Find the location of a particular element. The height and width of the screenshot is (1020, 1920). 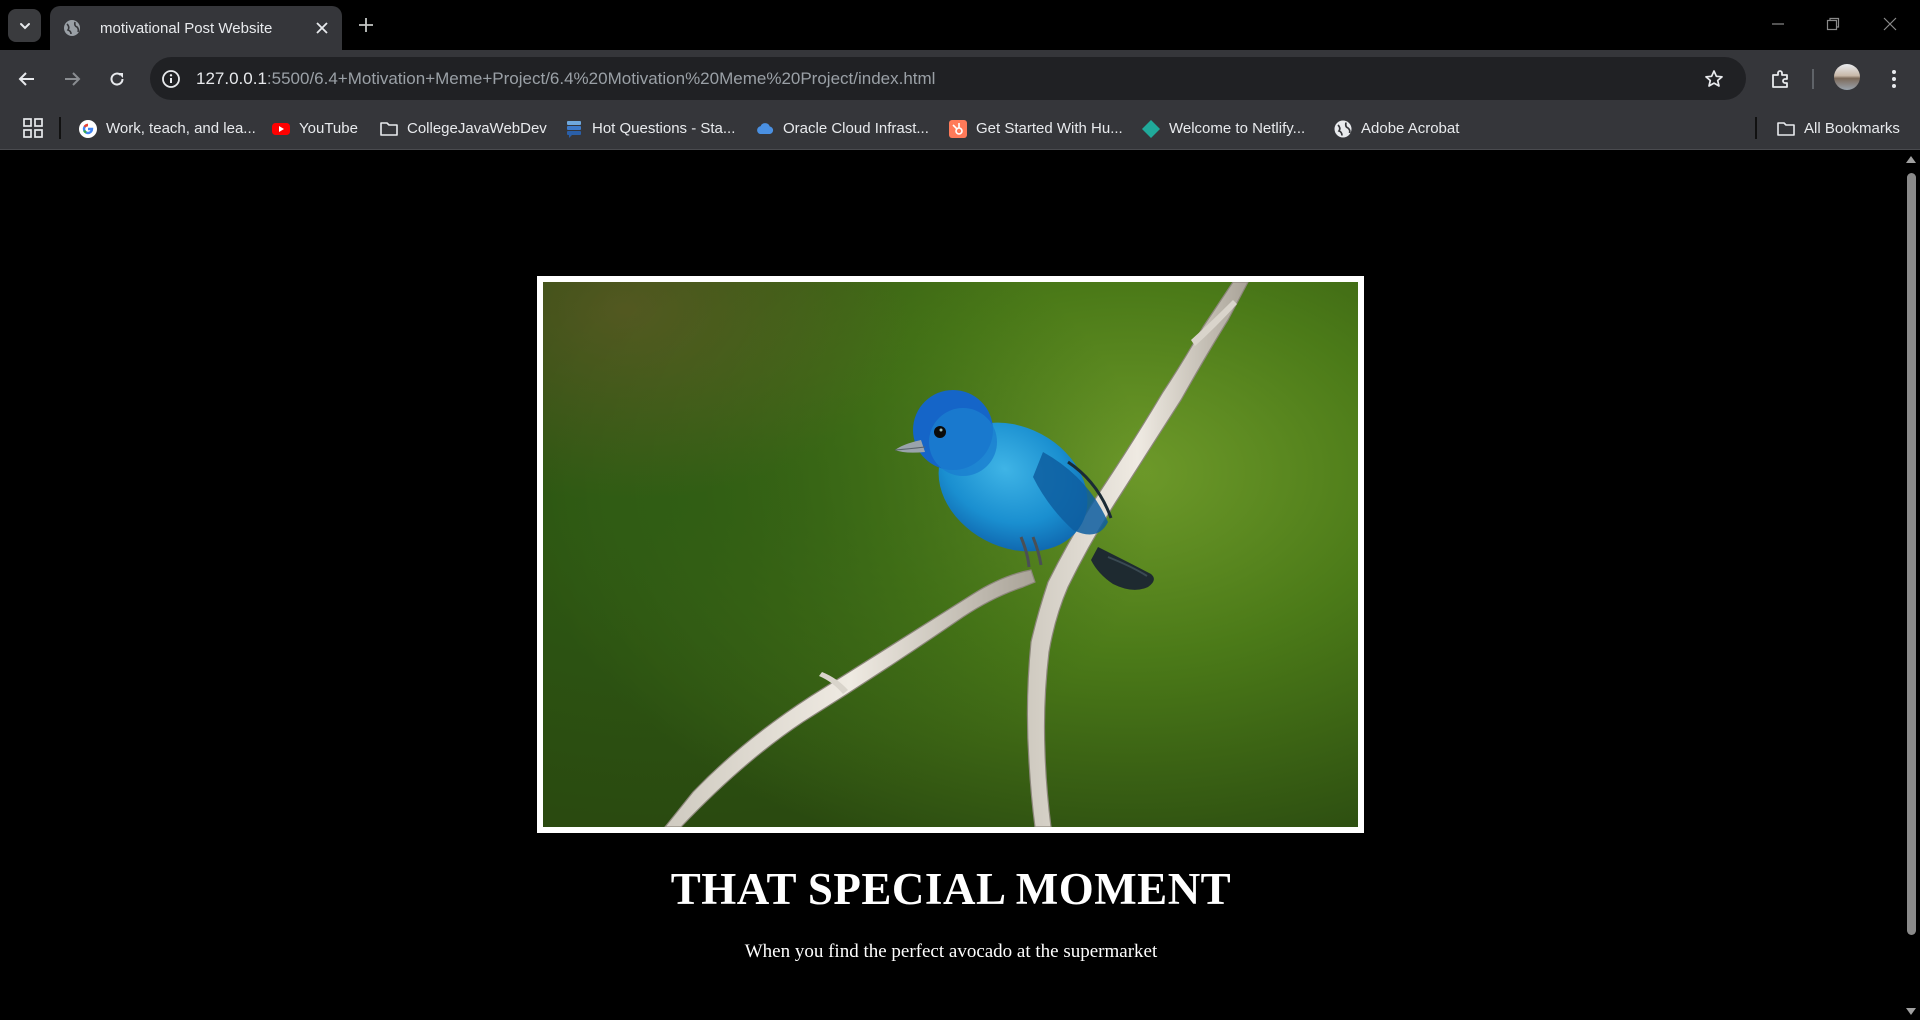

puzzle-piece-icon is located at coordinates (1780, 79).